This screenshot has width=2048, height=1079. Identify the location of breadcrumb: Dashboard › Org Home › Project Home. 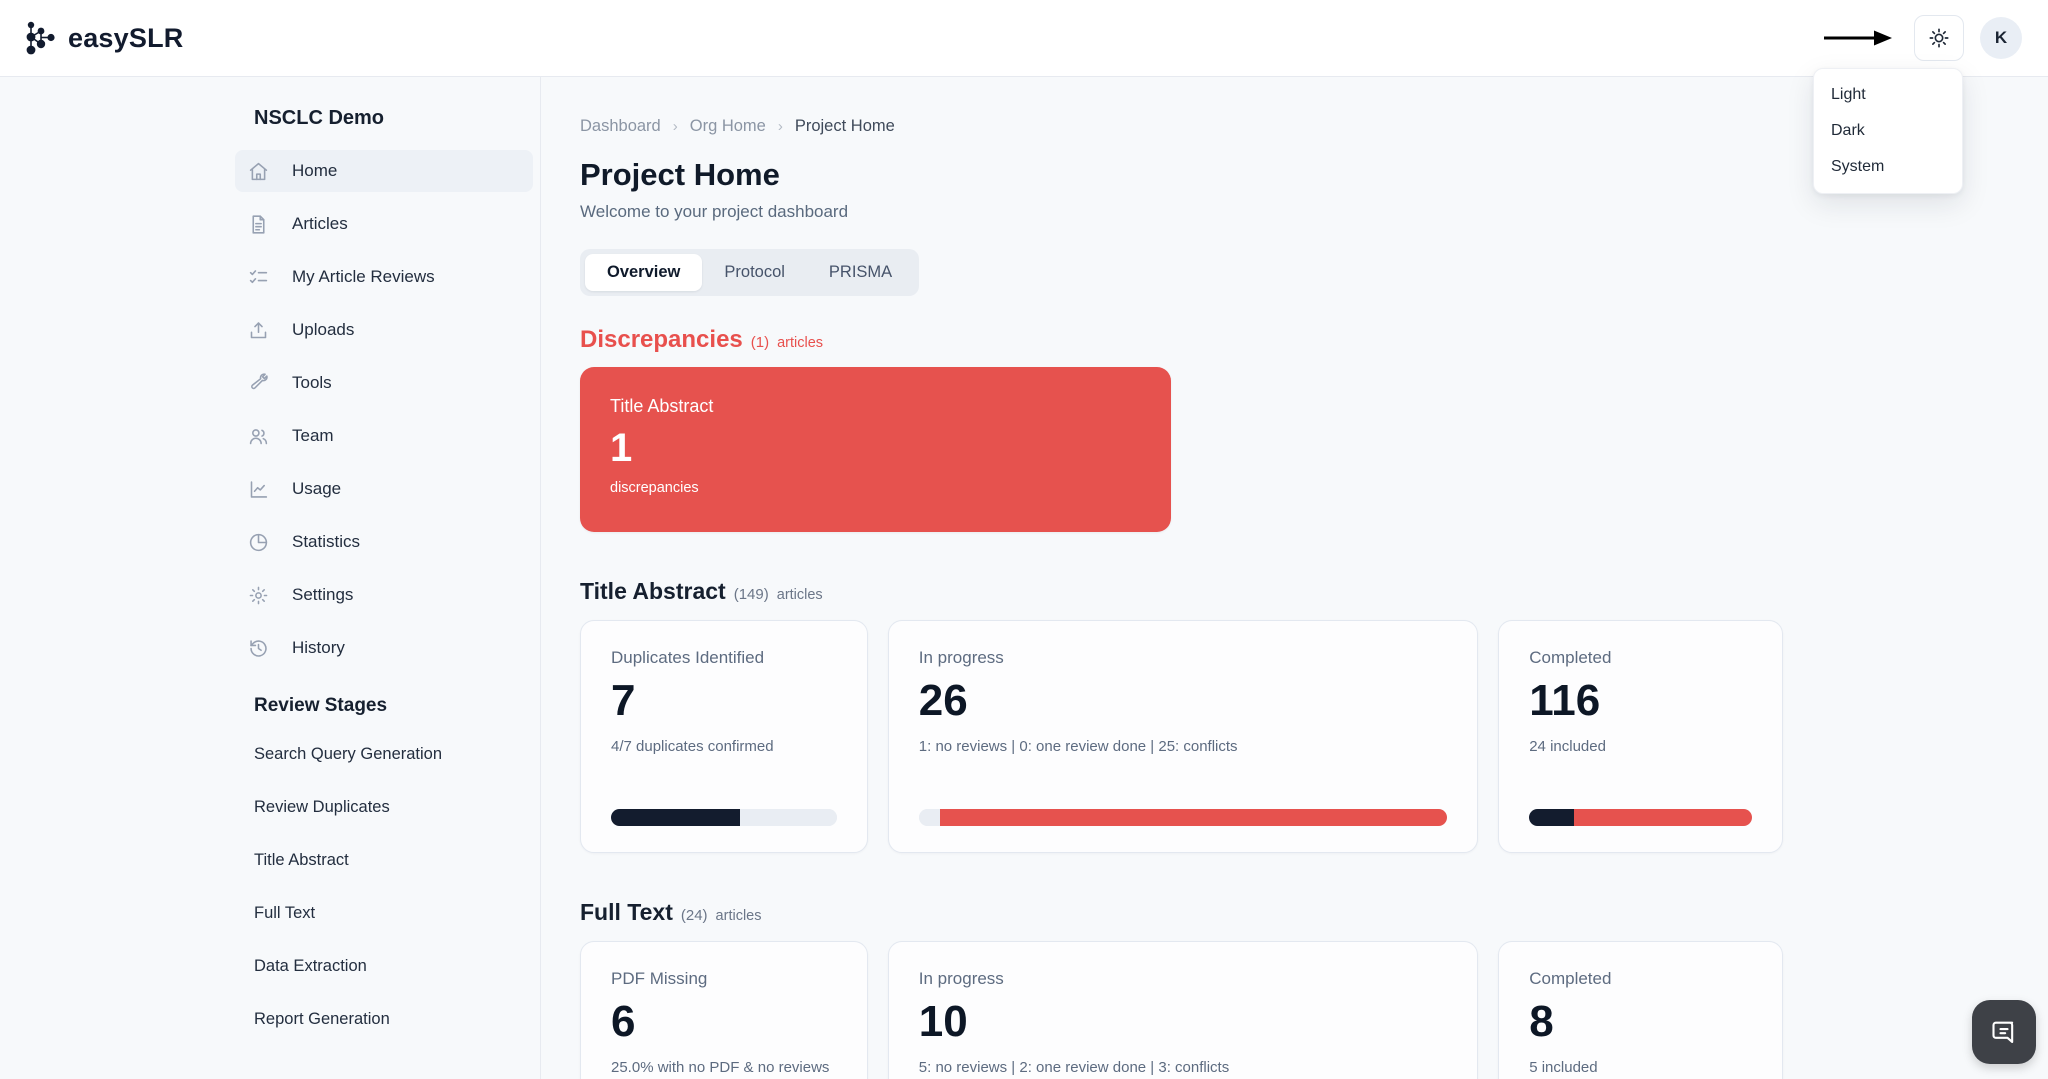
(1181, 126).